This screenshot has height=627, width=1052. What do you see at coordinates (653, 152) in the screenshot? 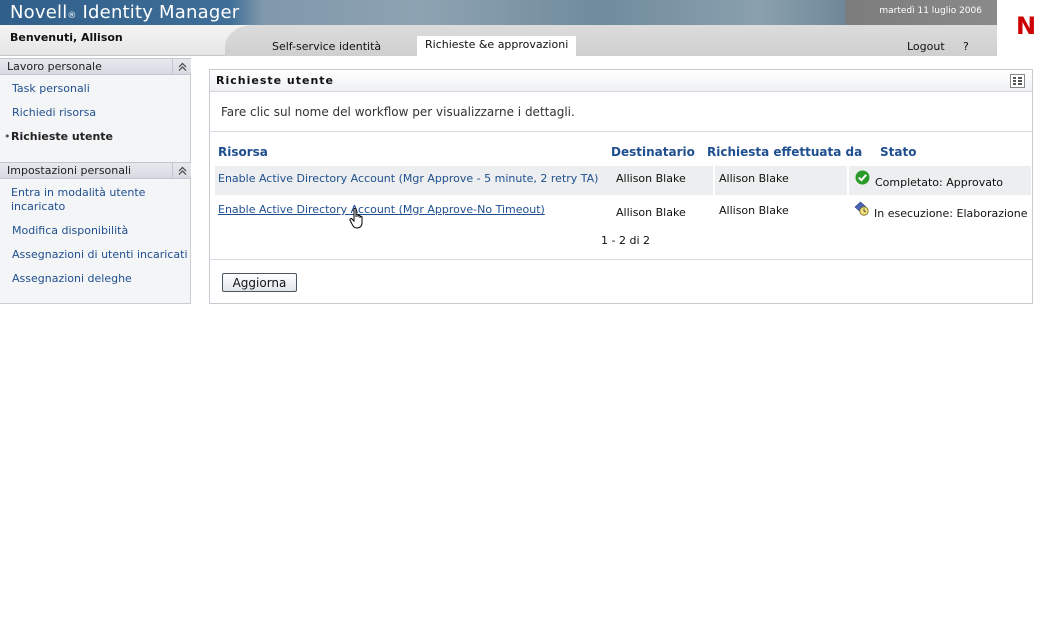
I see `column-header-destinatario: Destinatario` at bounding box center [653, 152].